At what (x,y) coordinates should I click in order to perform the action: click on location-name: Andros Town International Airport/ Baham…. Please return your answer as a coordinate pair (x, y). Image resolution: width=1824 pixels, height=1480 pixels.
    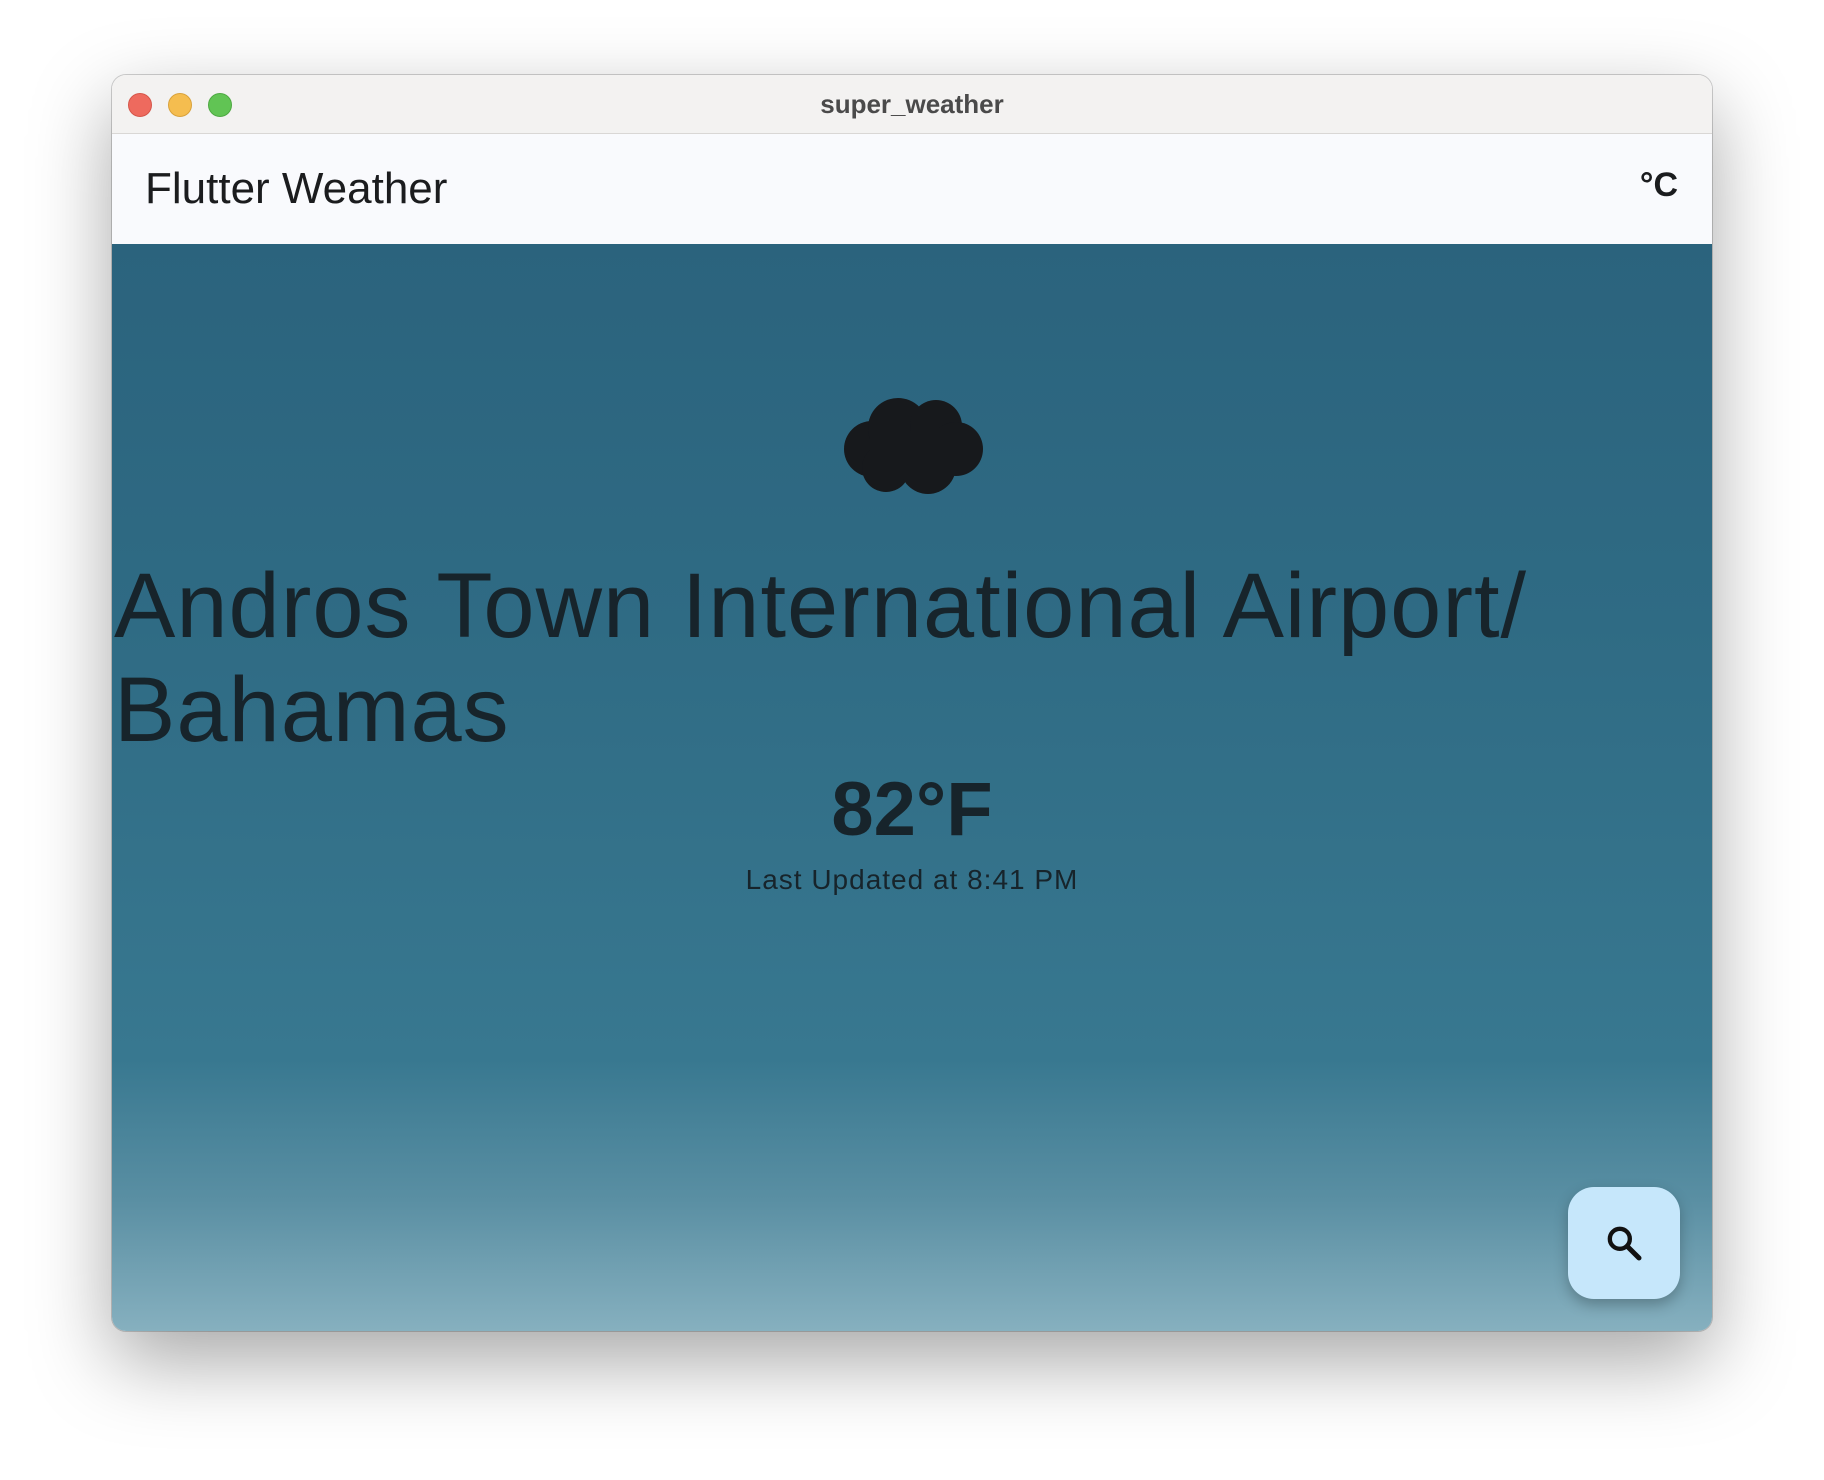
    Looking at the image, I should click on (821, 658).